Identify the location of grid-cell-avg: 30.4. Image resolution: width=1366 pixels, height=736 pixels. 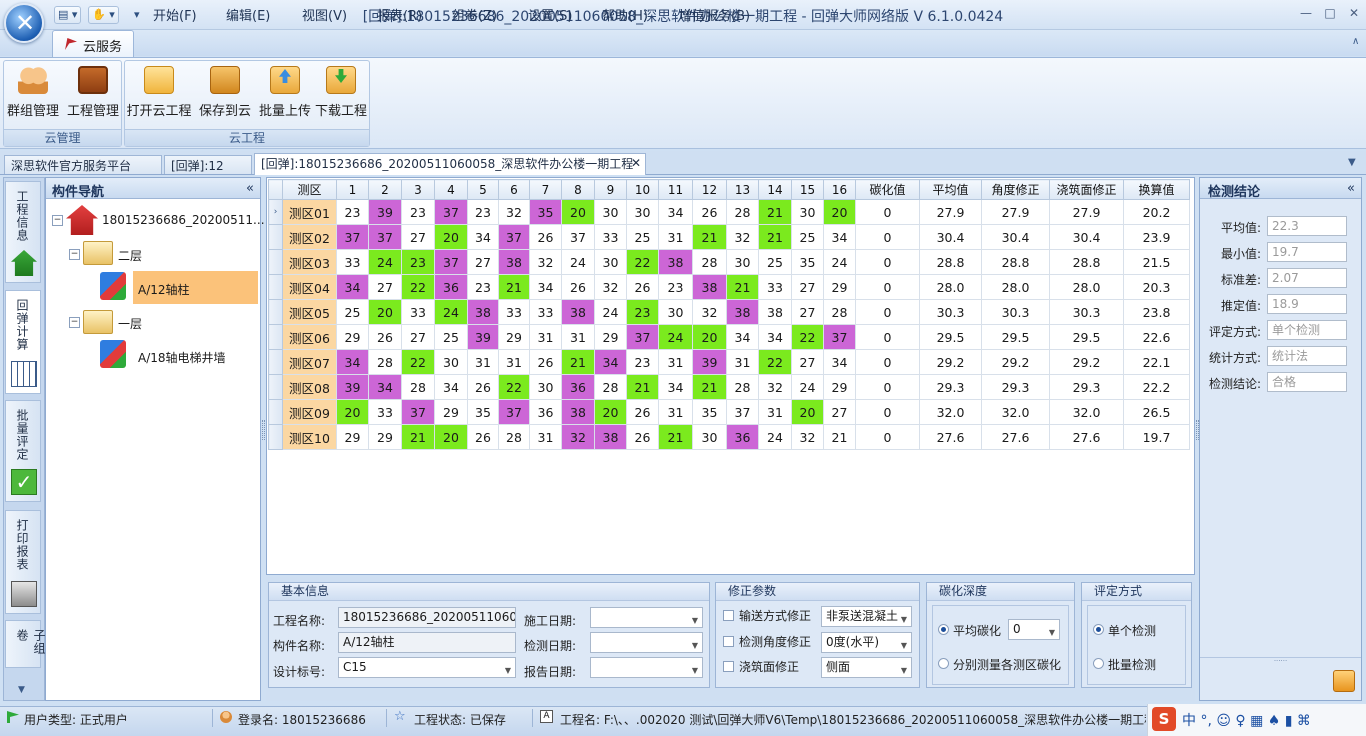
(950, 237).